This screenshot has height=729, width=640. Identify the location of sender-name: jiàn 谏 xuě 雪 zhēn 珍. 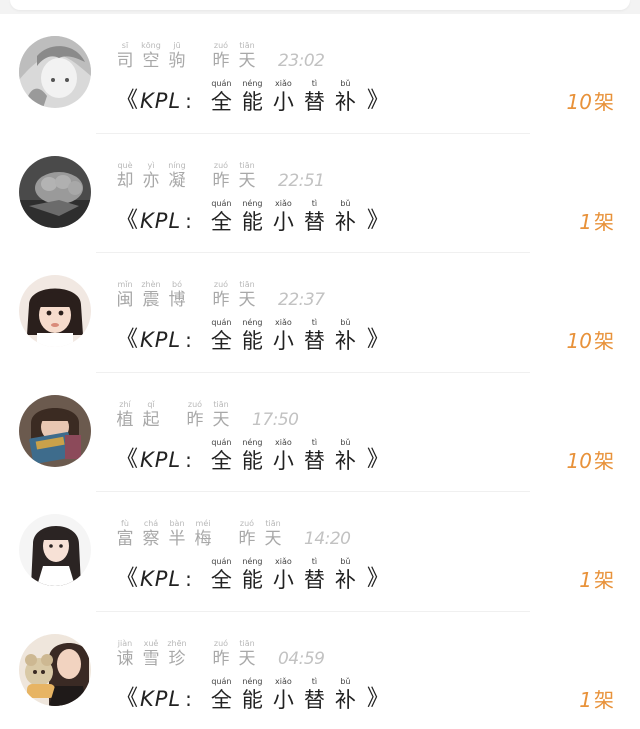
(151, 654).